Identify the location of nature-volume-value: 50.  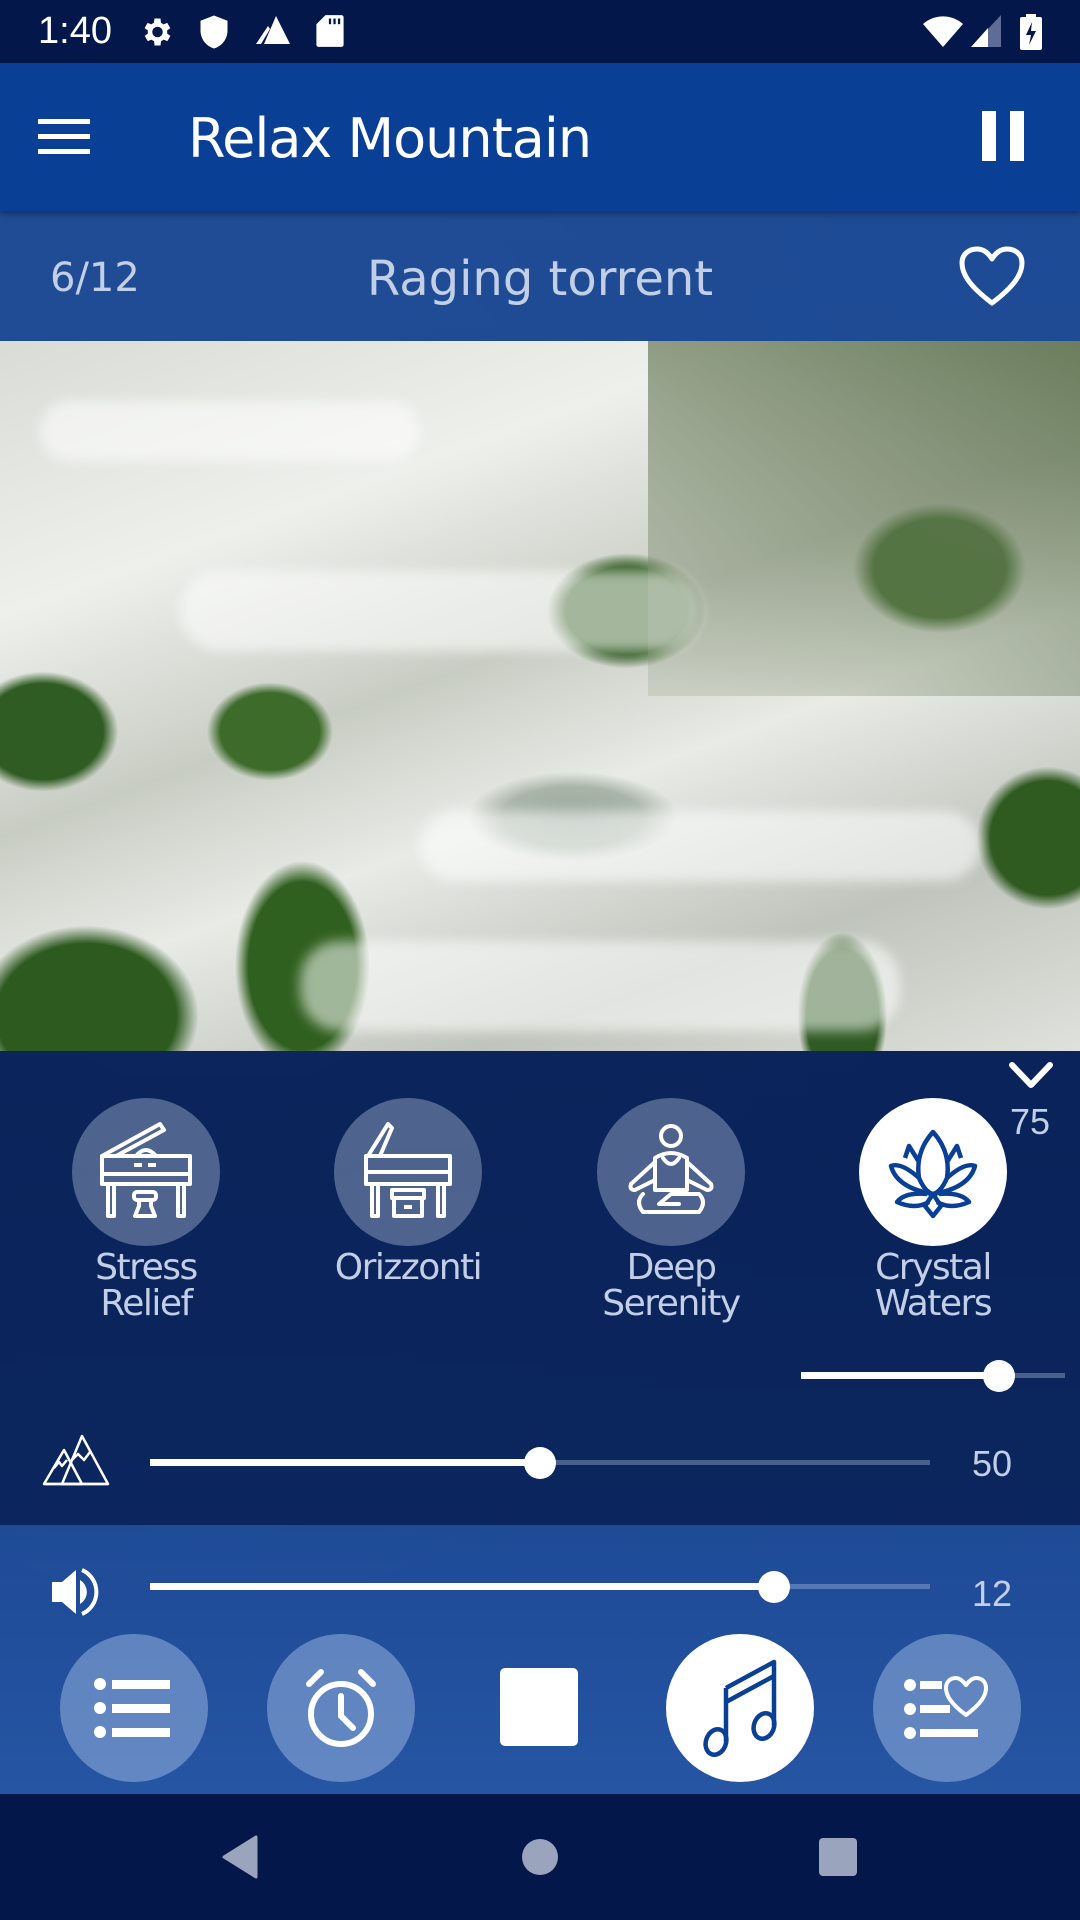
(992, 1463).